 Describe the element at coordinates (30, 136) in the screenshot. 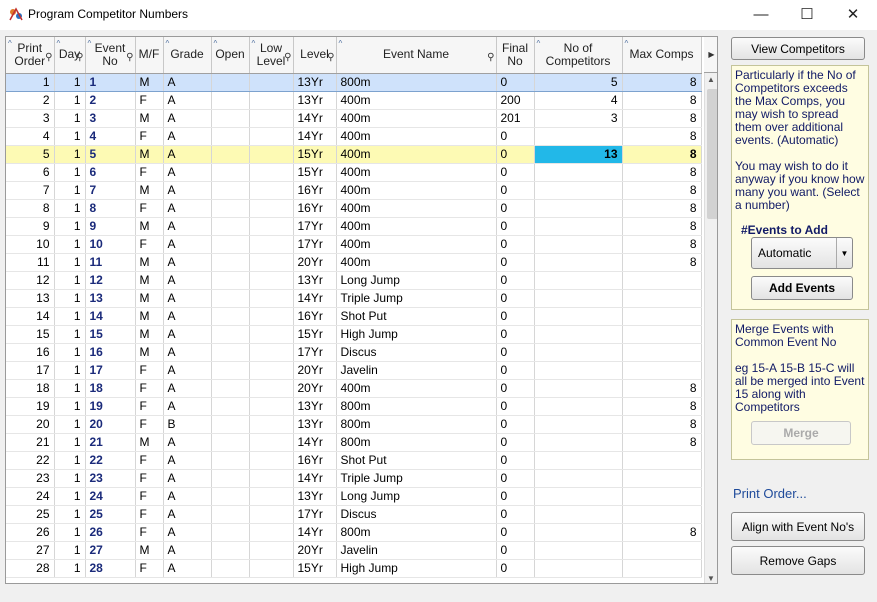

I see `table-cell: 4` at that location.